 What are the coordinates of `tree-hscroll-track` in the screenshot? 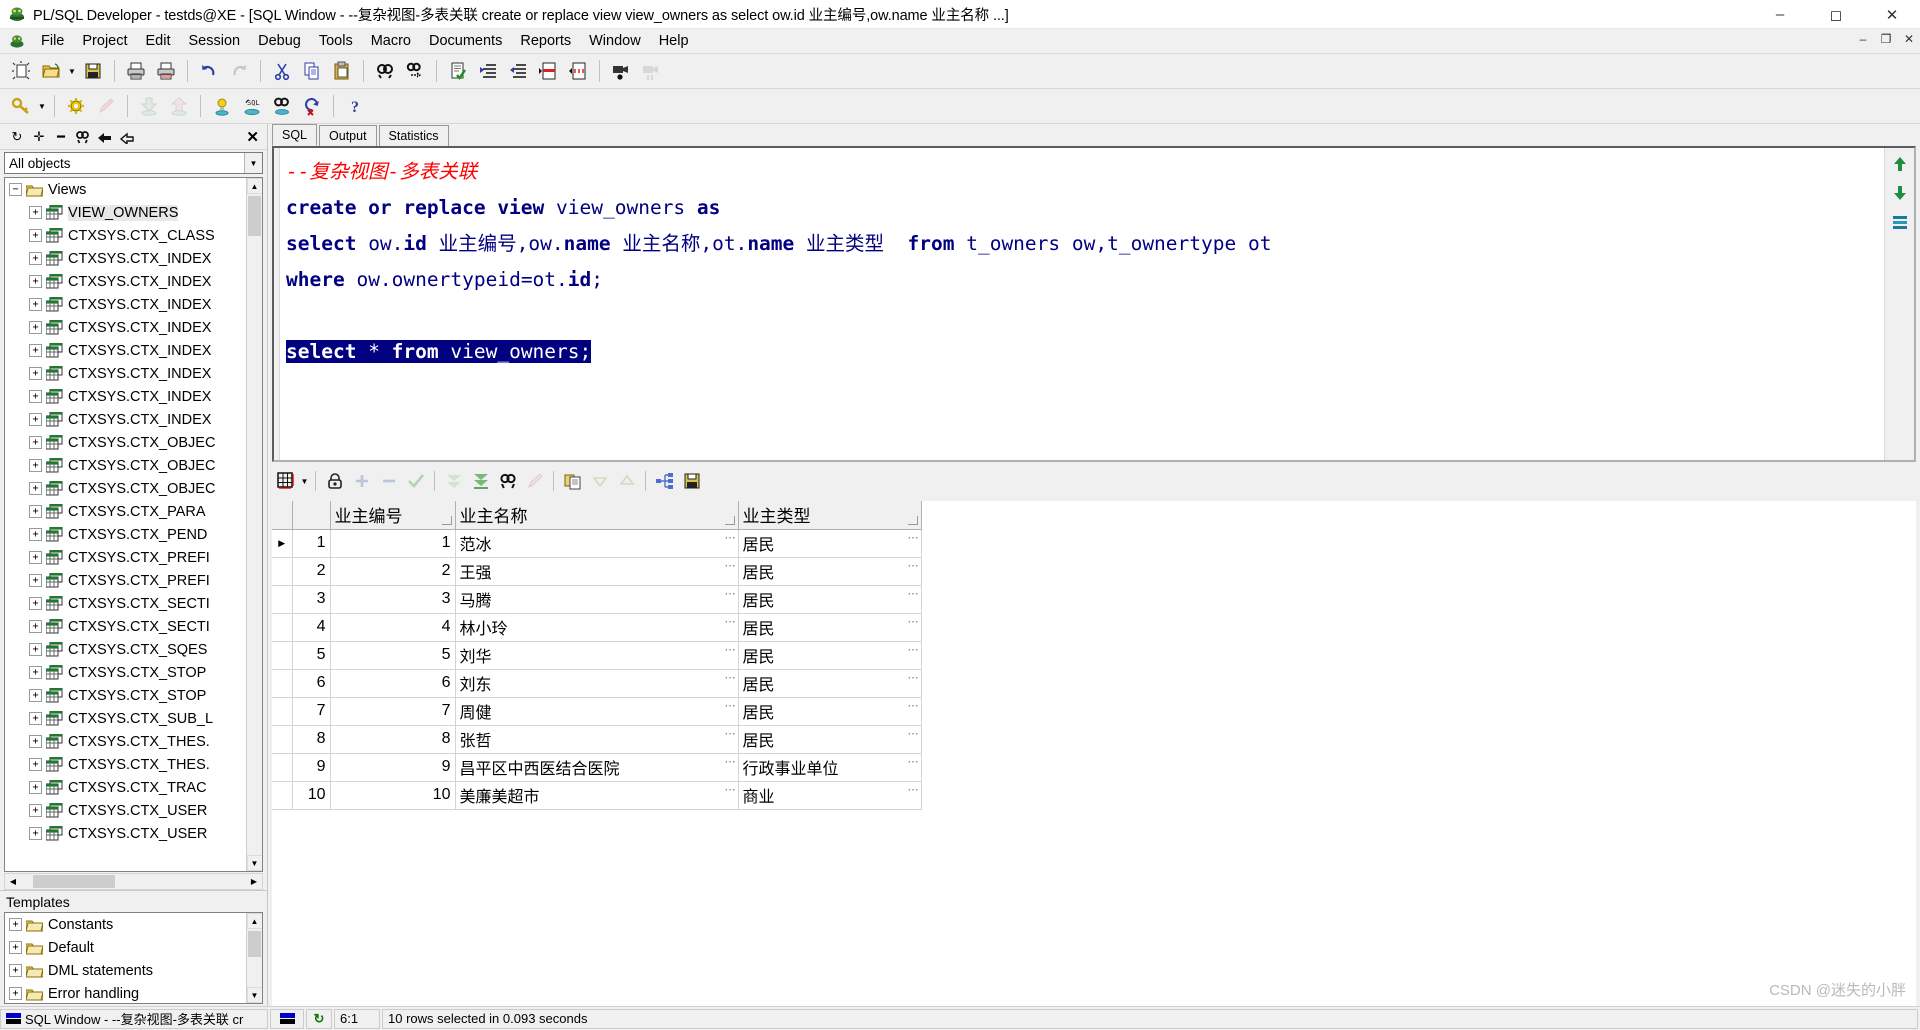 It's located at (133, 881).